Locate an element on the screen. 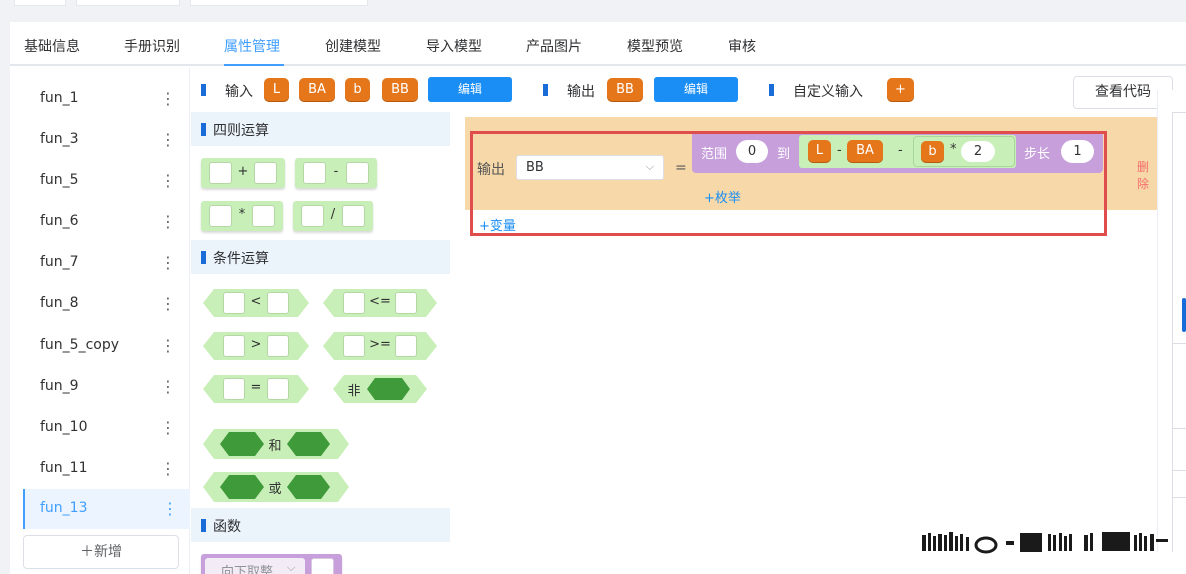 The width and height of the screenshot is (1186, 574). operator-symbol: - is located at coordinates (336, 171).